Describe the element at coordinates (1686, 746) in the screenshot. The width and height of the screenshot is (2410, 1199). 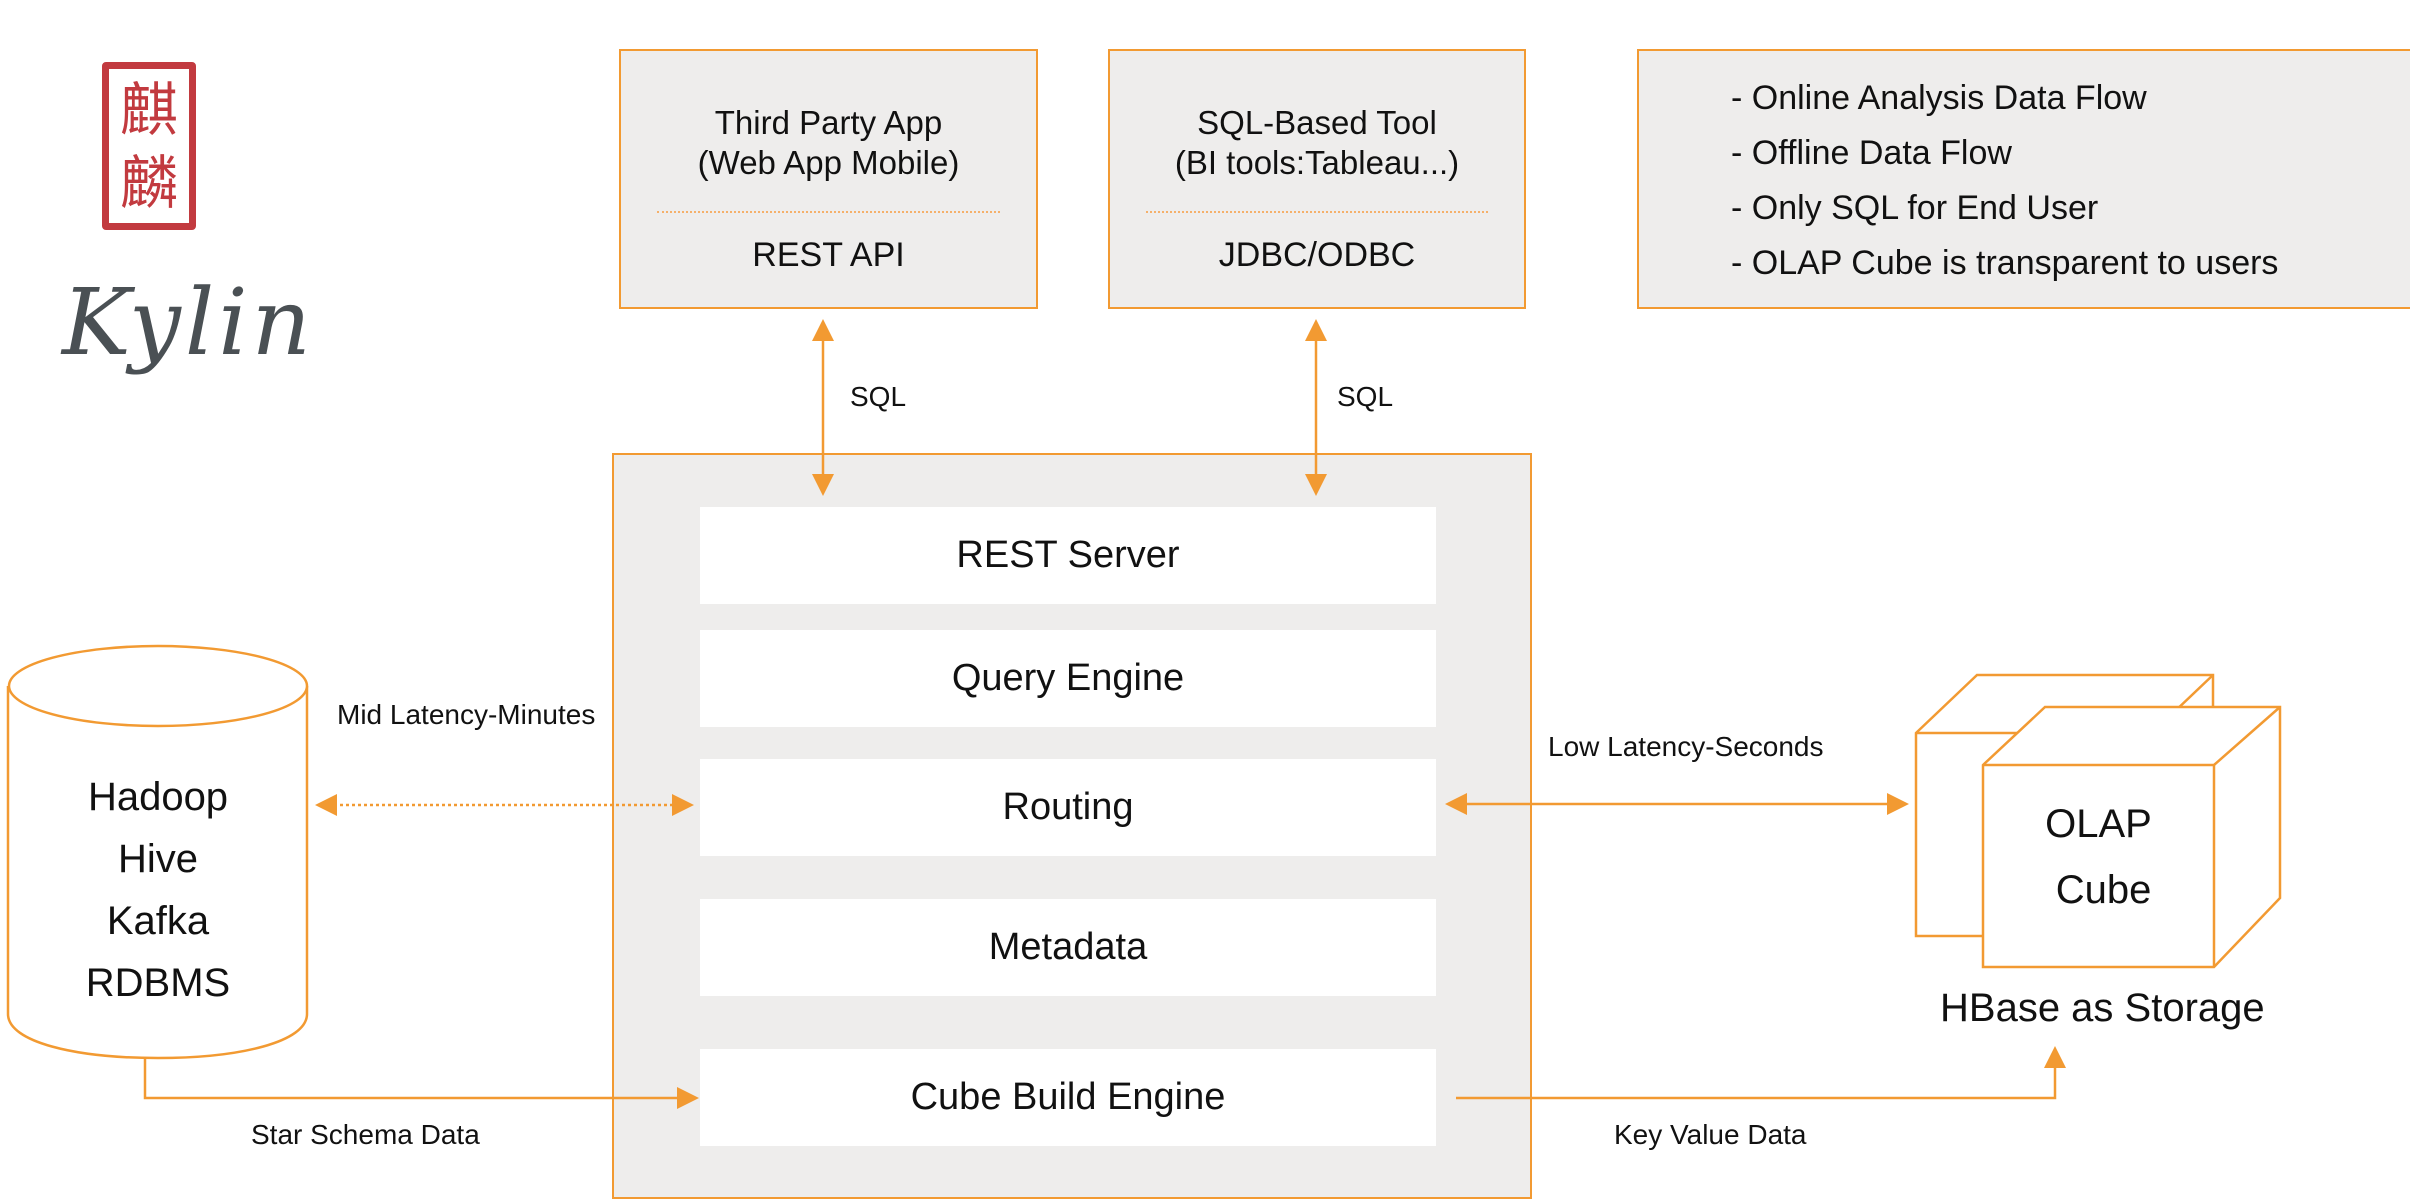
I see `low-latency-label: Low Latency-Seconds` at that location.